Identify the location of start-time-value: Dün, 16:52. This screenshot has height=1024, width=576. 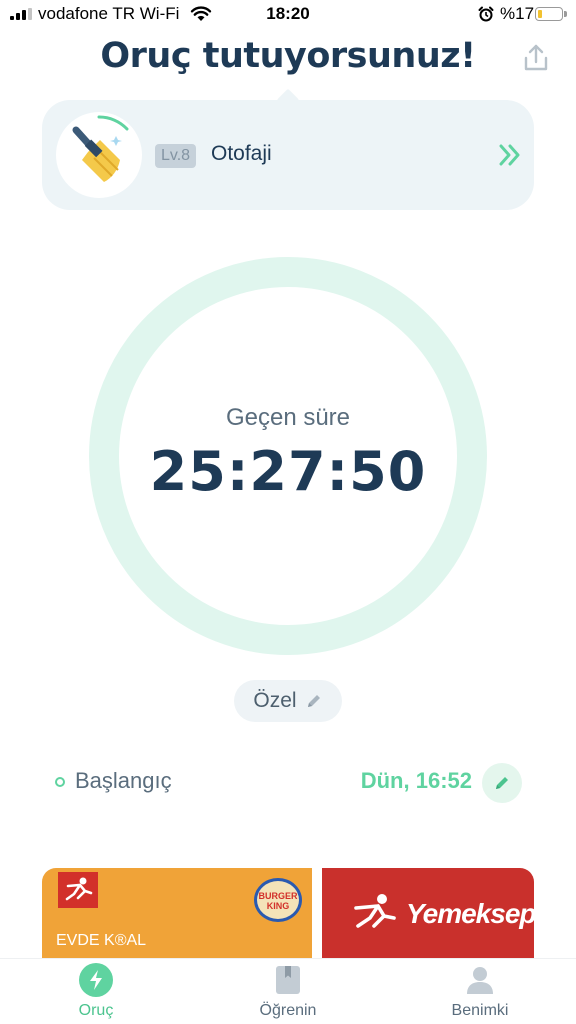
(416, 780).